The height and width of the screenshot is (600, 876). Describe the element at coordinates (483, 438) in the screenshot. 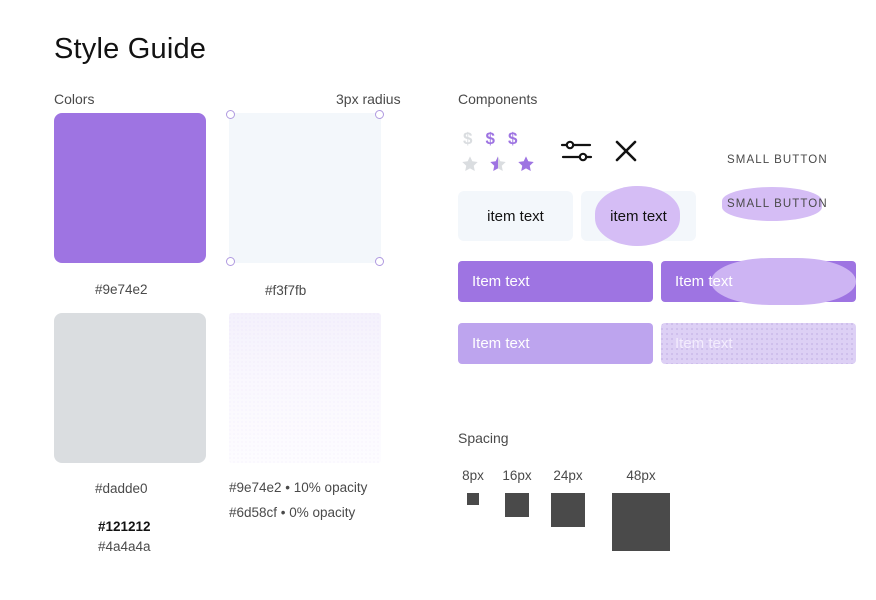

I see `spacing-section-heading: Spacing` at that location.